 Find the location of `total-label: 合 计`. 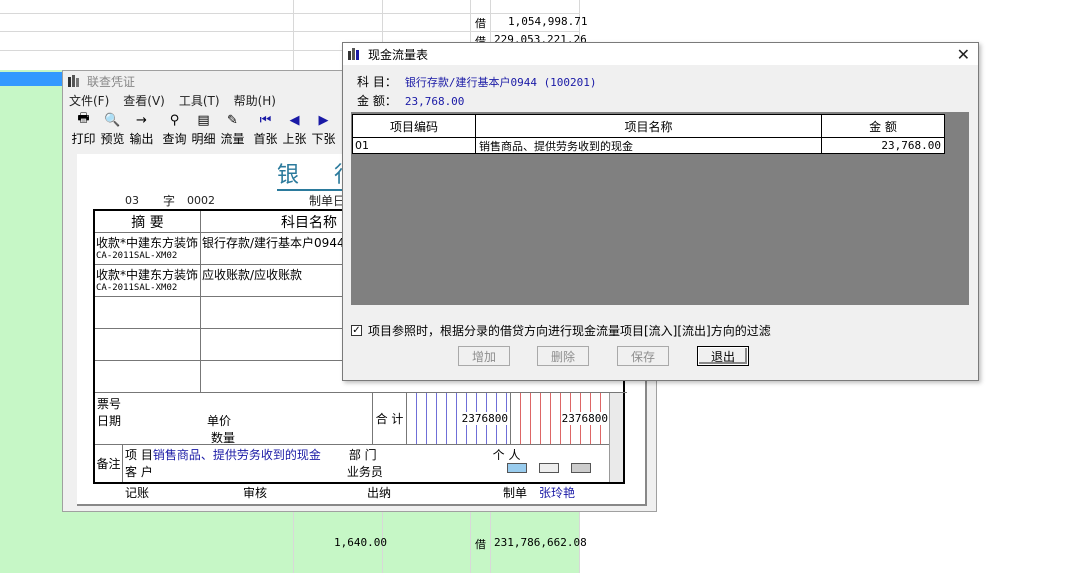

total-label: 合 计 is located at coordinates (390, 419).